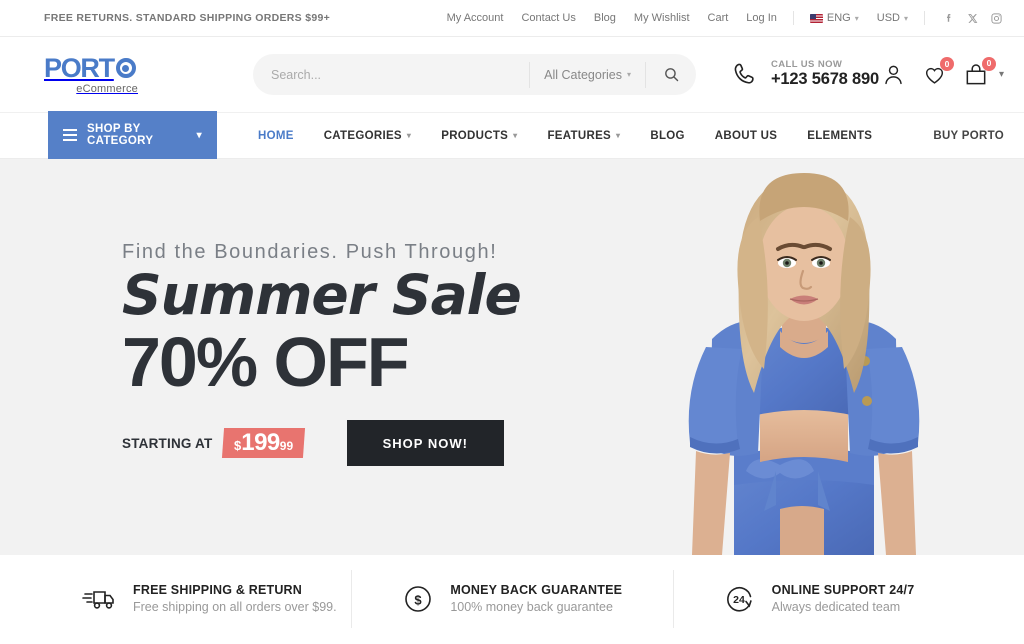 The height and width of the screenshot is (644, 1024). Describe the element at coordinates (968, 136) in the screenshot. I see `buy-porto-link: BUY PORTO` at that location.